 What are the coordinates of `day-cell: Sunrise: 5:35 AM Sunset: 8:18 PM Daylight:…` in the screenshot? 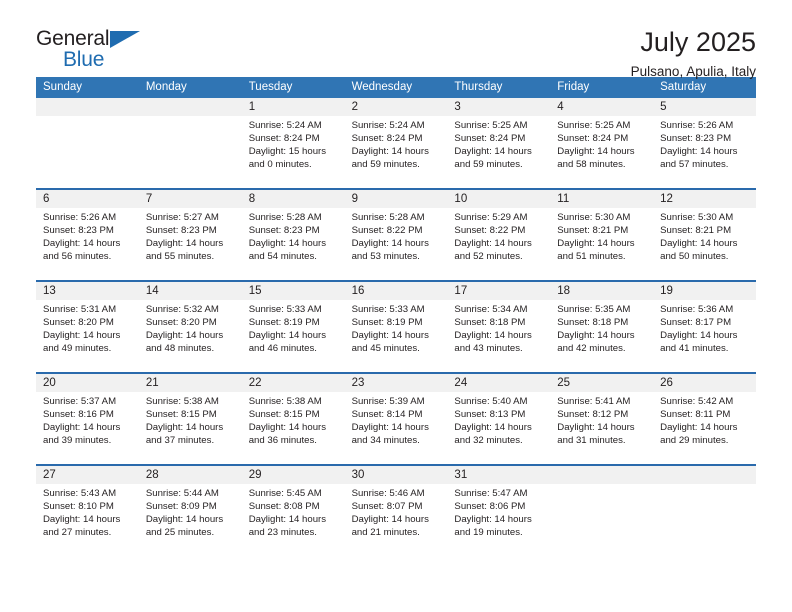 It's located at (601, 336).